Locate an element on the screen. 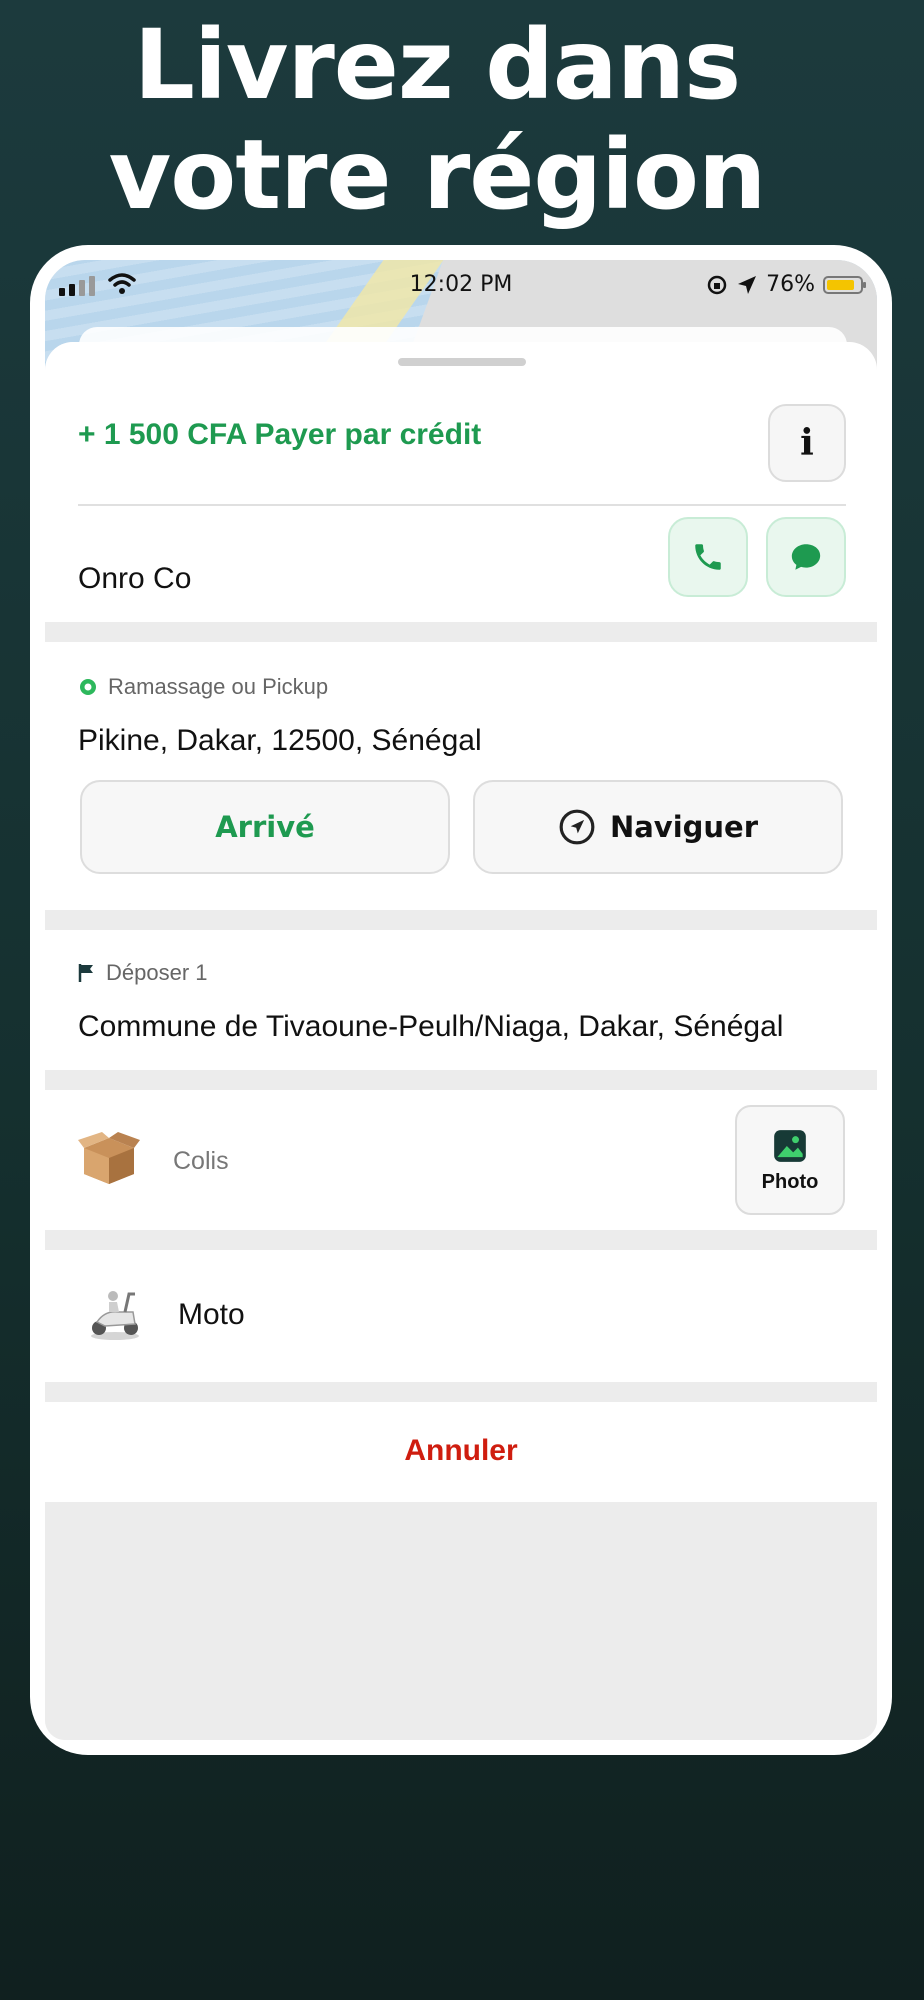 This screenshot has height=2000, width=924. call-button is located at coordinates (708, 557).